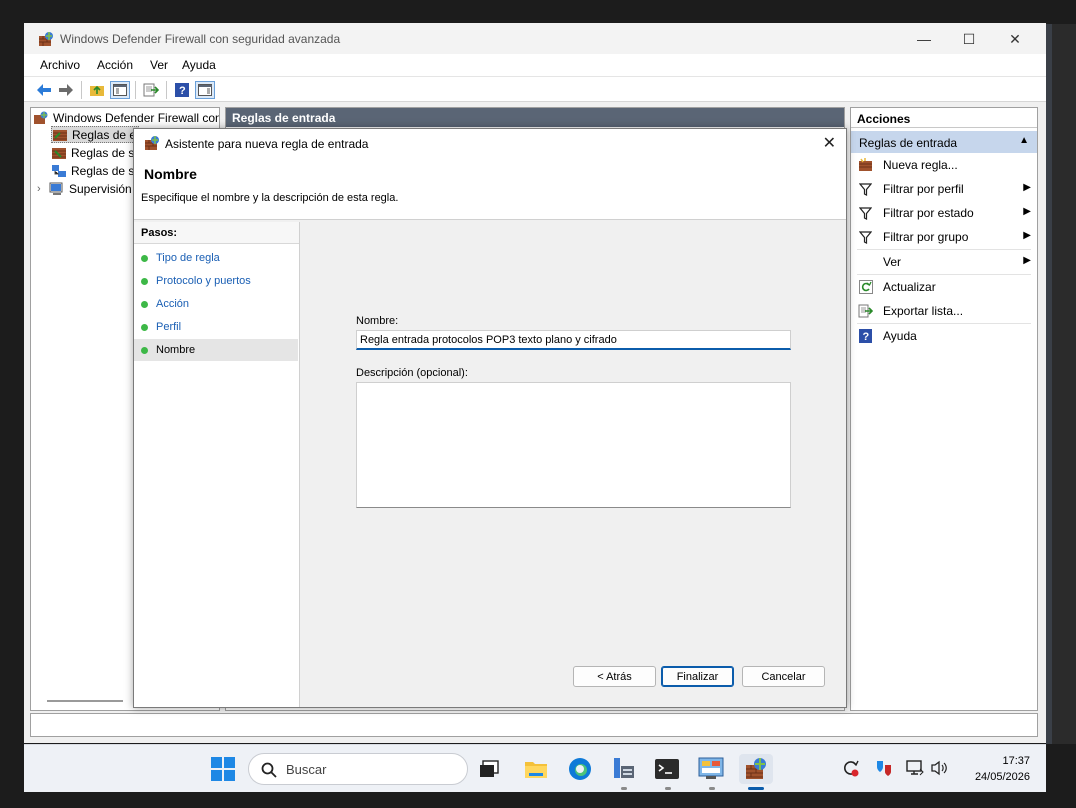 The width and height of the screenshot is (1076, 808). Describe the element at coordinates (851, 769) in the screenshot. I see `update-status-icon` at that location.